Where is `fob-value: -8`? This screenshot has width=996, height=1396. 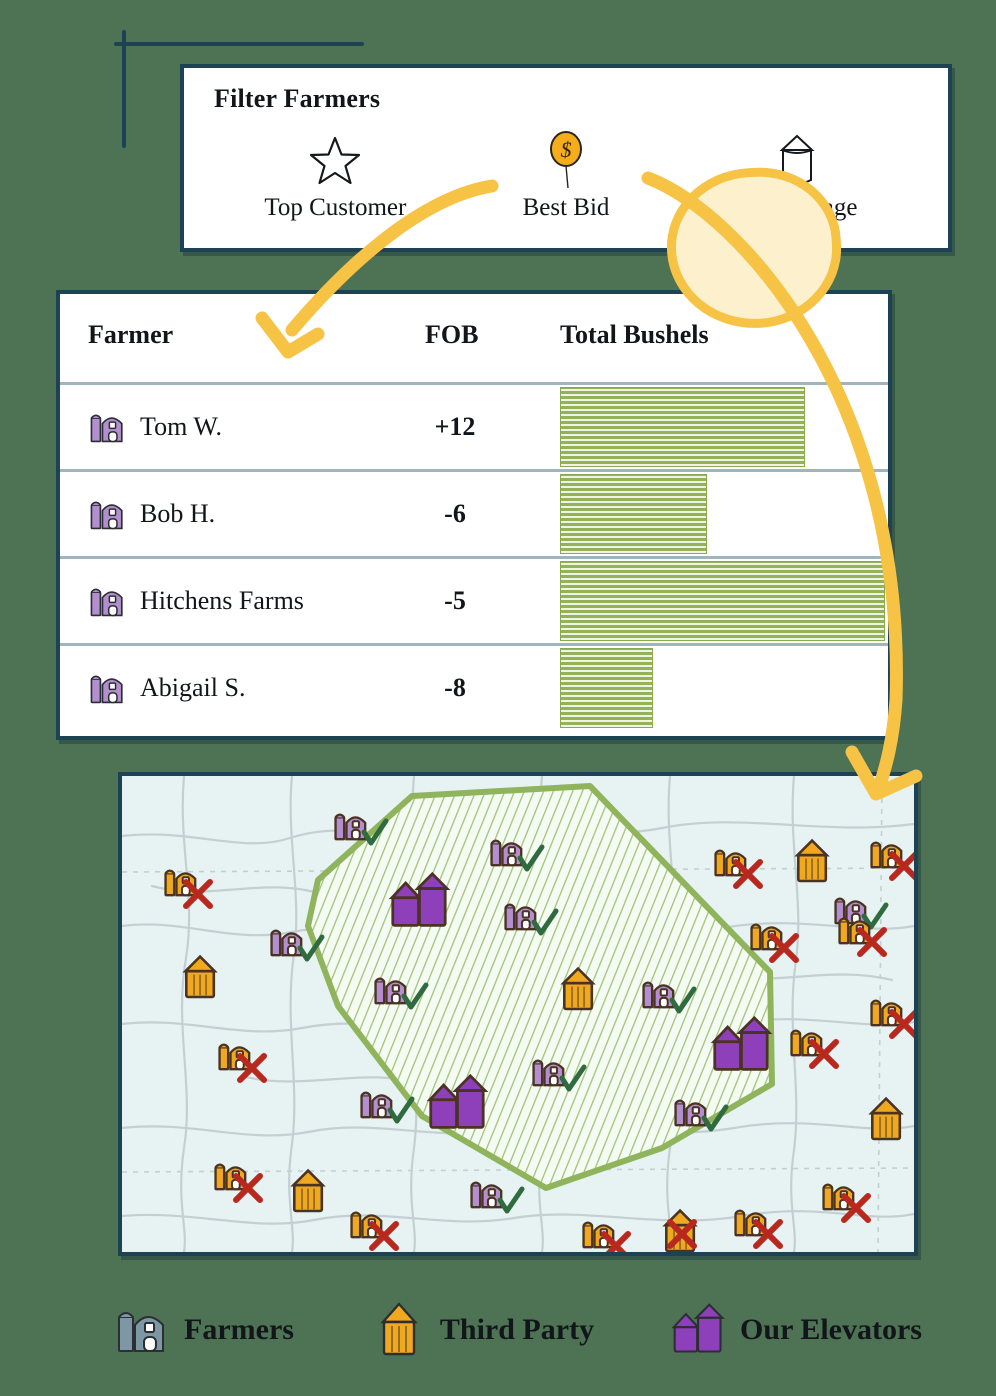 fob-value: -8 is located at coordinates (455, 687).